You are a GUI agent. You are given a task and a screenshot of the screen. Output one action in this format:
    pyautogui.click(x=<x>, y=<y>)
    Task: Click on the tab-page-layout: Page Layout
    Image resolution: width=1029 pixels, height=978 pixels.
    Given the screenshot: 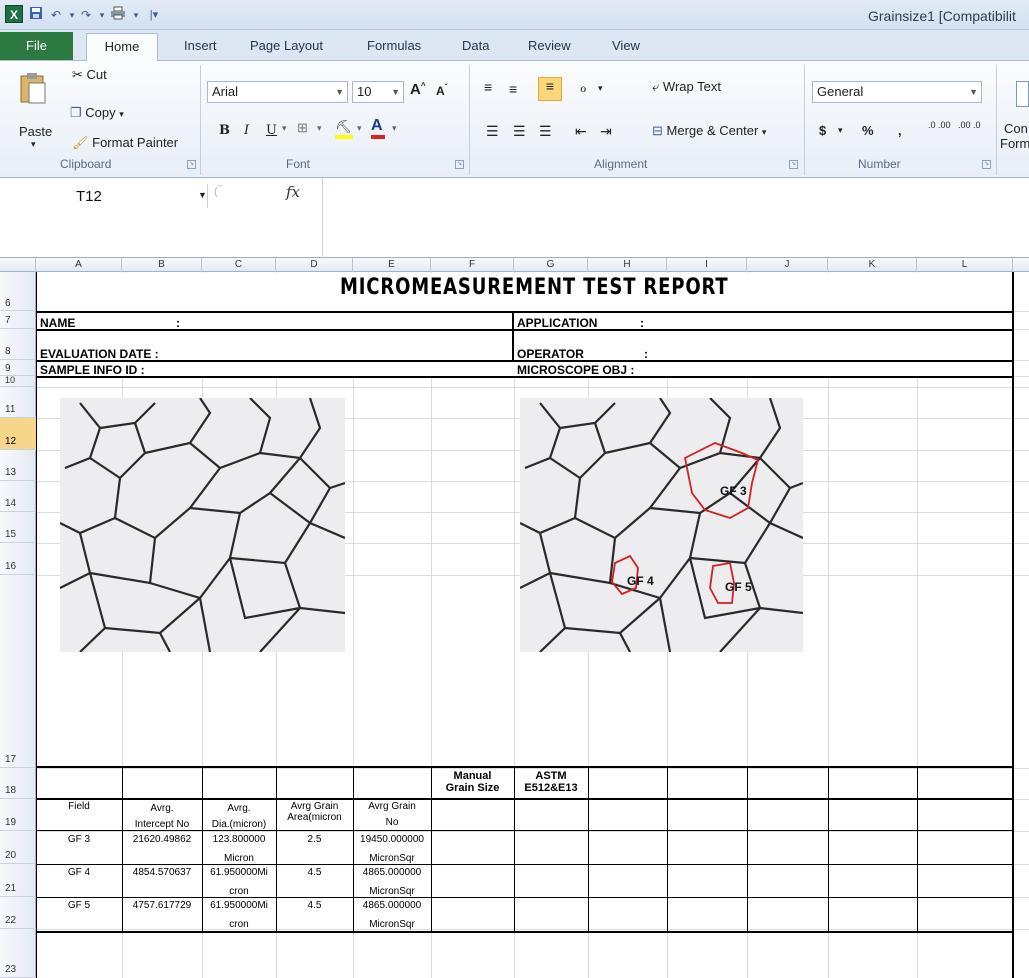 What is the action you would take?
    pyautogui.click(x=286, y=45)
    